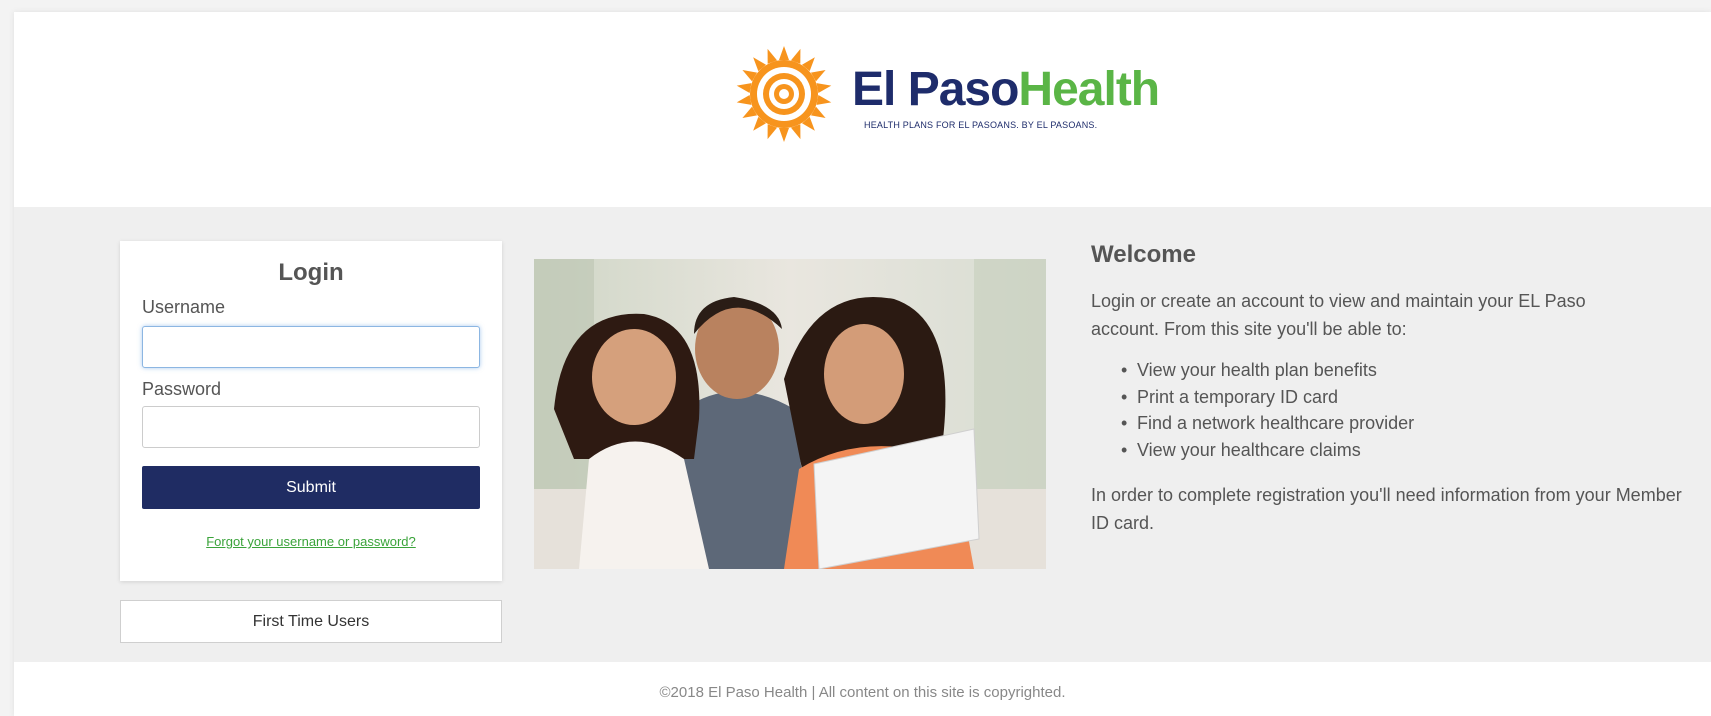 Image resolution: width=1711 pixels, height=716 pixels. Describe the element at coordinates (1238, 396) in the screenshot. I see `benefit-text: Print a temporary ID card` at that location.